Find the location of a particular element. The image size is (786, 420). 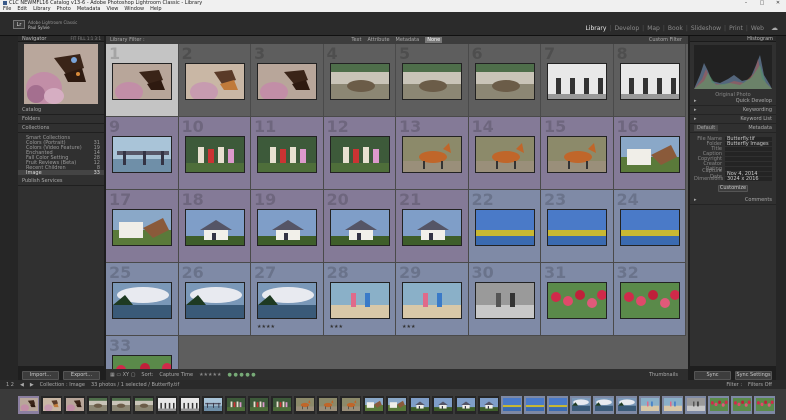

grid-cell: 30 is located at coordinates (504, 299).